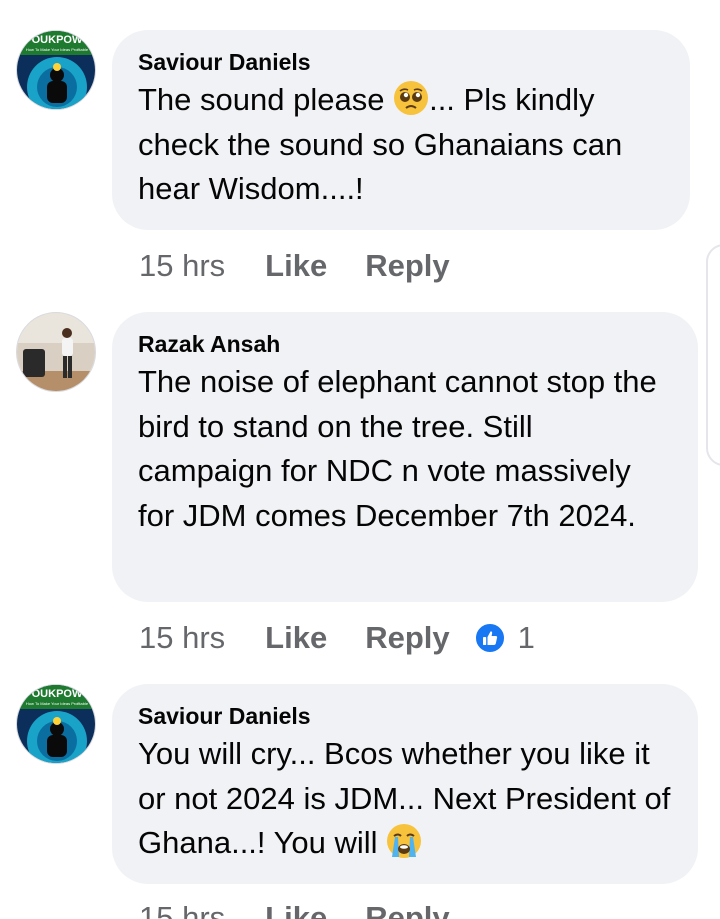  What do you see at coordinates (417, 3) in the screenshot?
I see `previous-actions-cutoff` at bounding box center [417, 3].